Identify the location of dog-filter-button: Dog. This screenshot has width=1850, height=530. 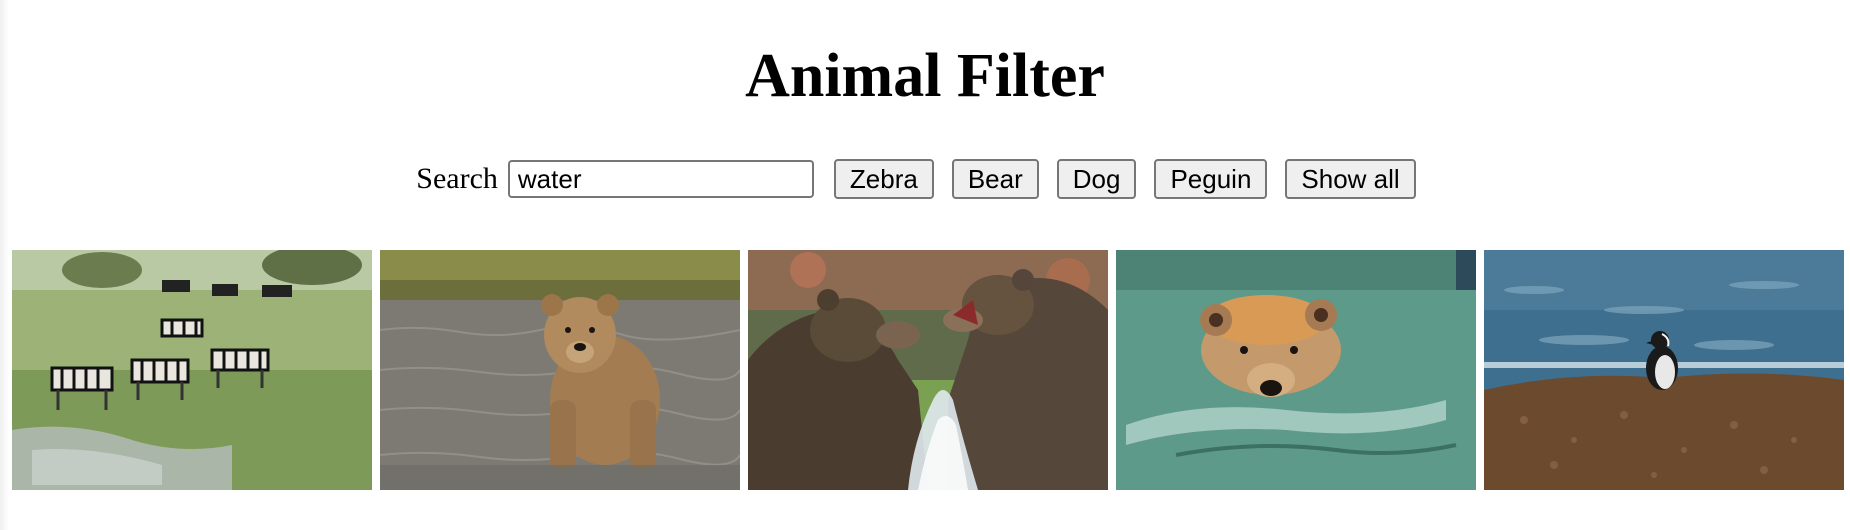
(1096, 179).